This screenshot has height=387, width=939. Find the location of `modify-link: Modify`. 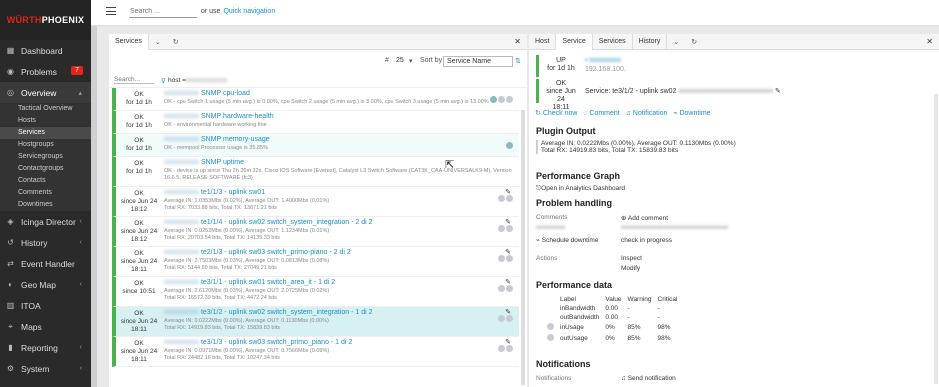

modify-link: Modify is located at coordinates (630, 268).